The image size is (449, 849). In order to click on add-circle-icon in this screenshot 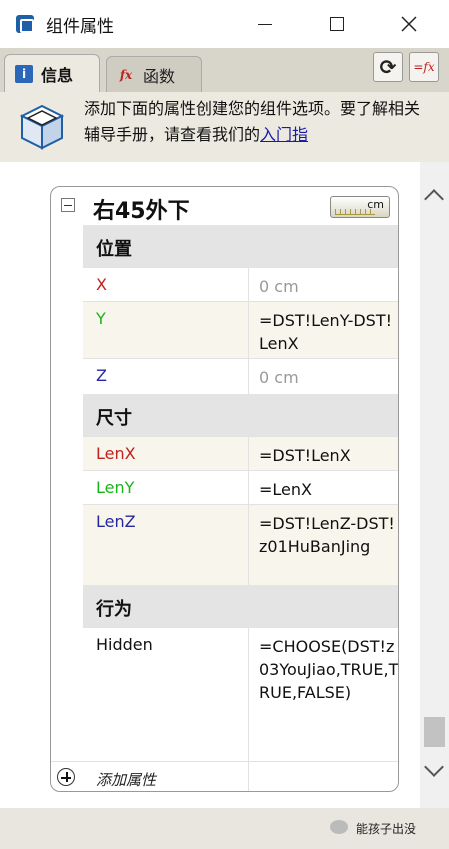, I will do `click(66, 777)`.